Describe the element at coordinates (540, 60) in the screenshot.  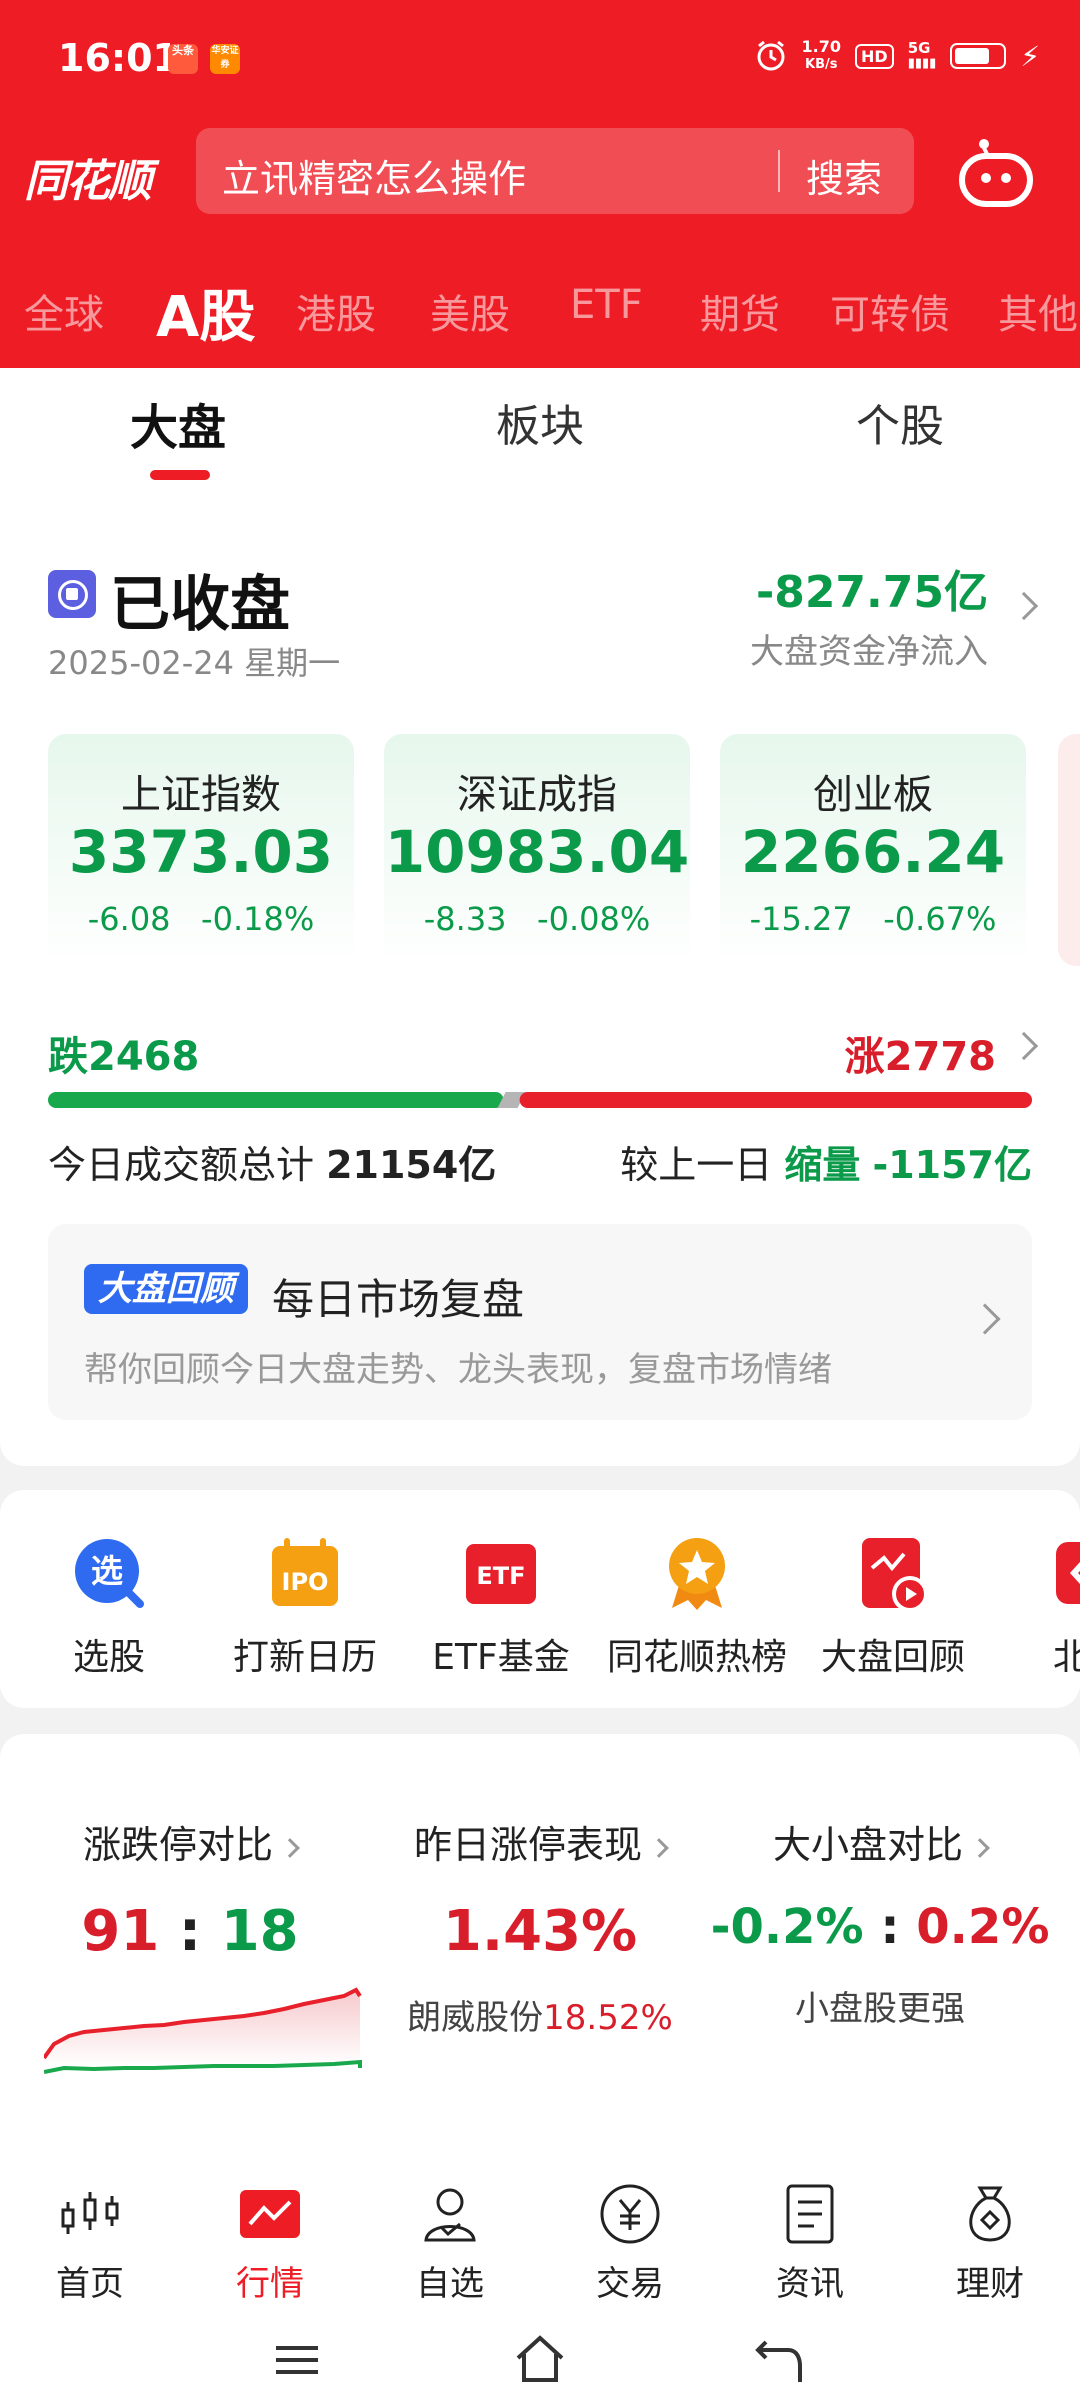
I see `status-bar: 16:01 头条 华安证券 1.70 KB/s HD 5G ▮▮▮▮ ⚡` at that location.